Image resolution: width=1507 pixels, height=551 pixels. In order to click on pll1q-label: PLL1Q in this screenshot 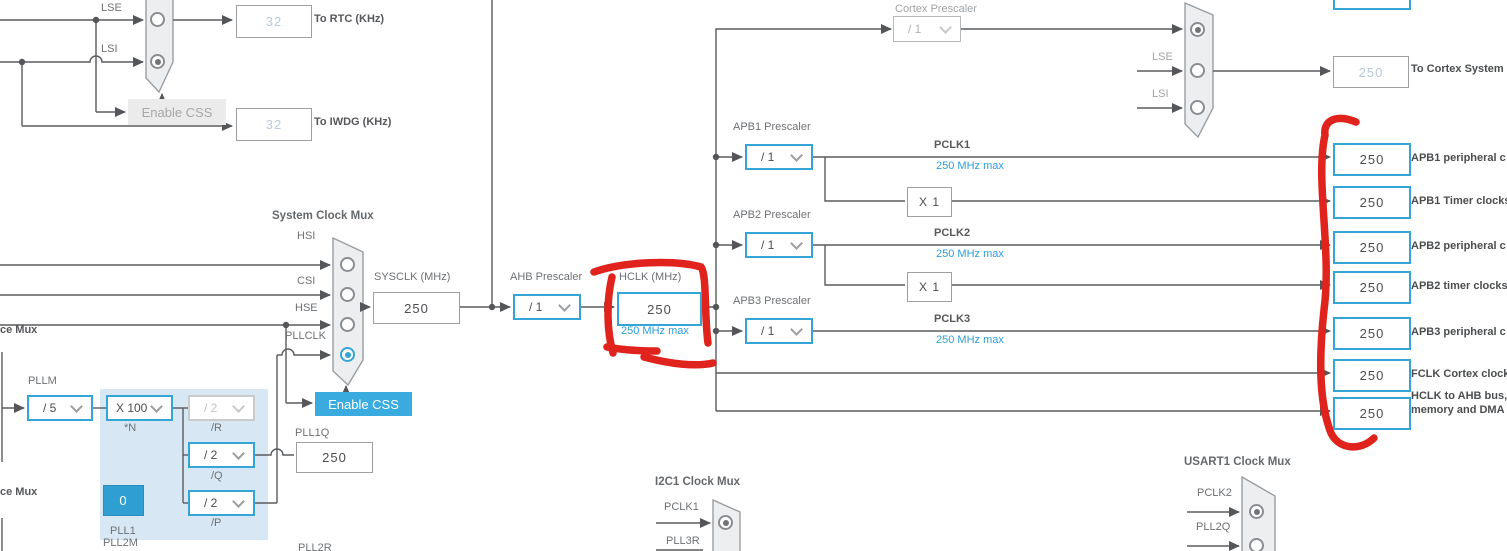, I will do `click(312, 433)`.